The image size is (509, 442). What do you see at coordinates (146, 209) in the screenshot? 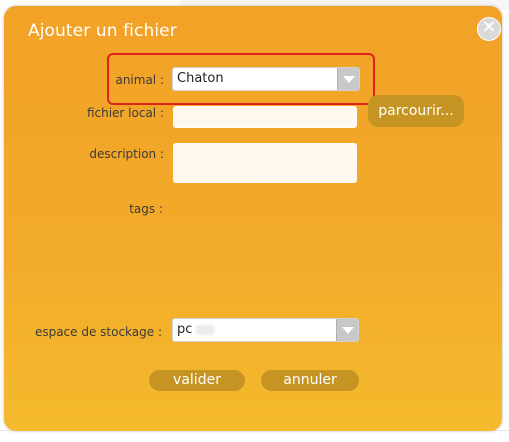
I see `tags-label: tags :` at bounding box center [146, 209].